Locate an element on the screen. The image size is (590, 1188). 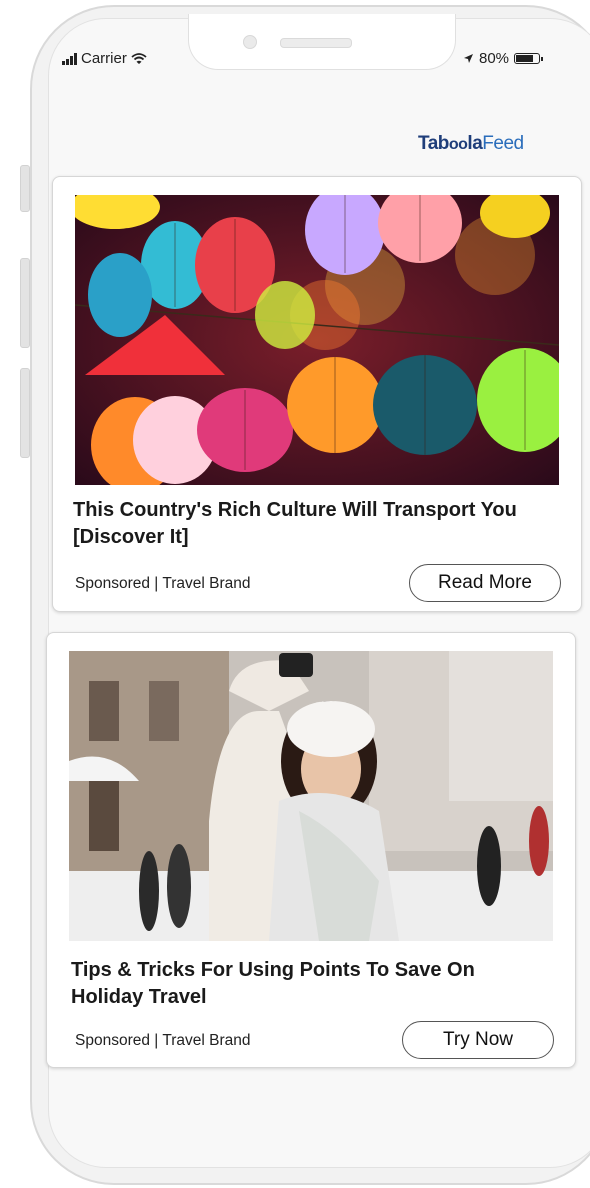
volume-up-button is located at coordinates (25, 303).